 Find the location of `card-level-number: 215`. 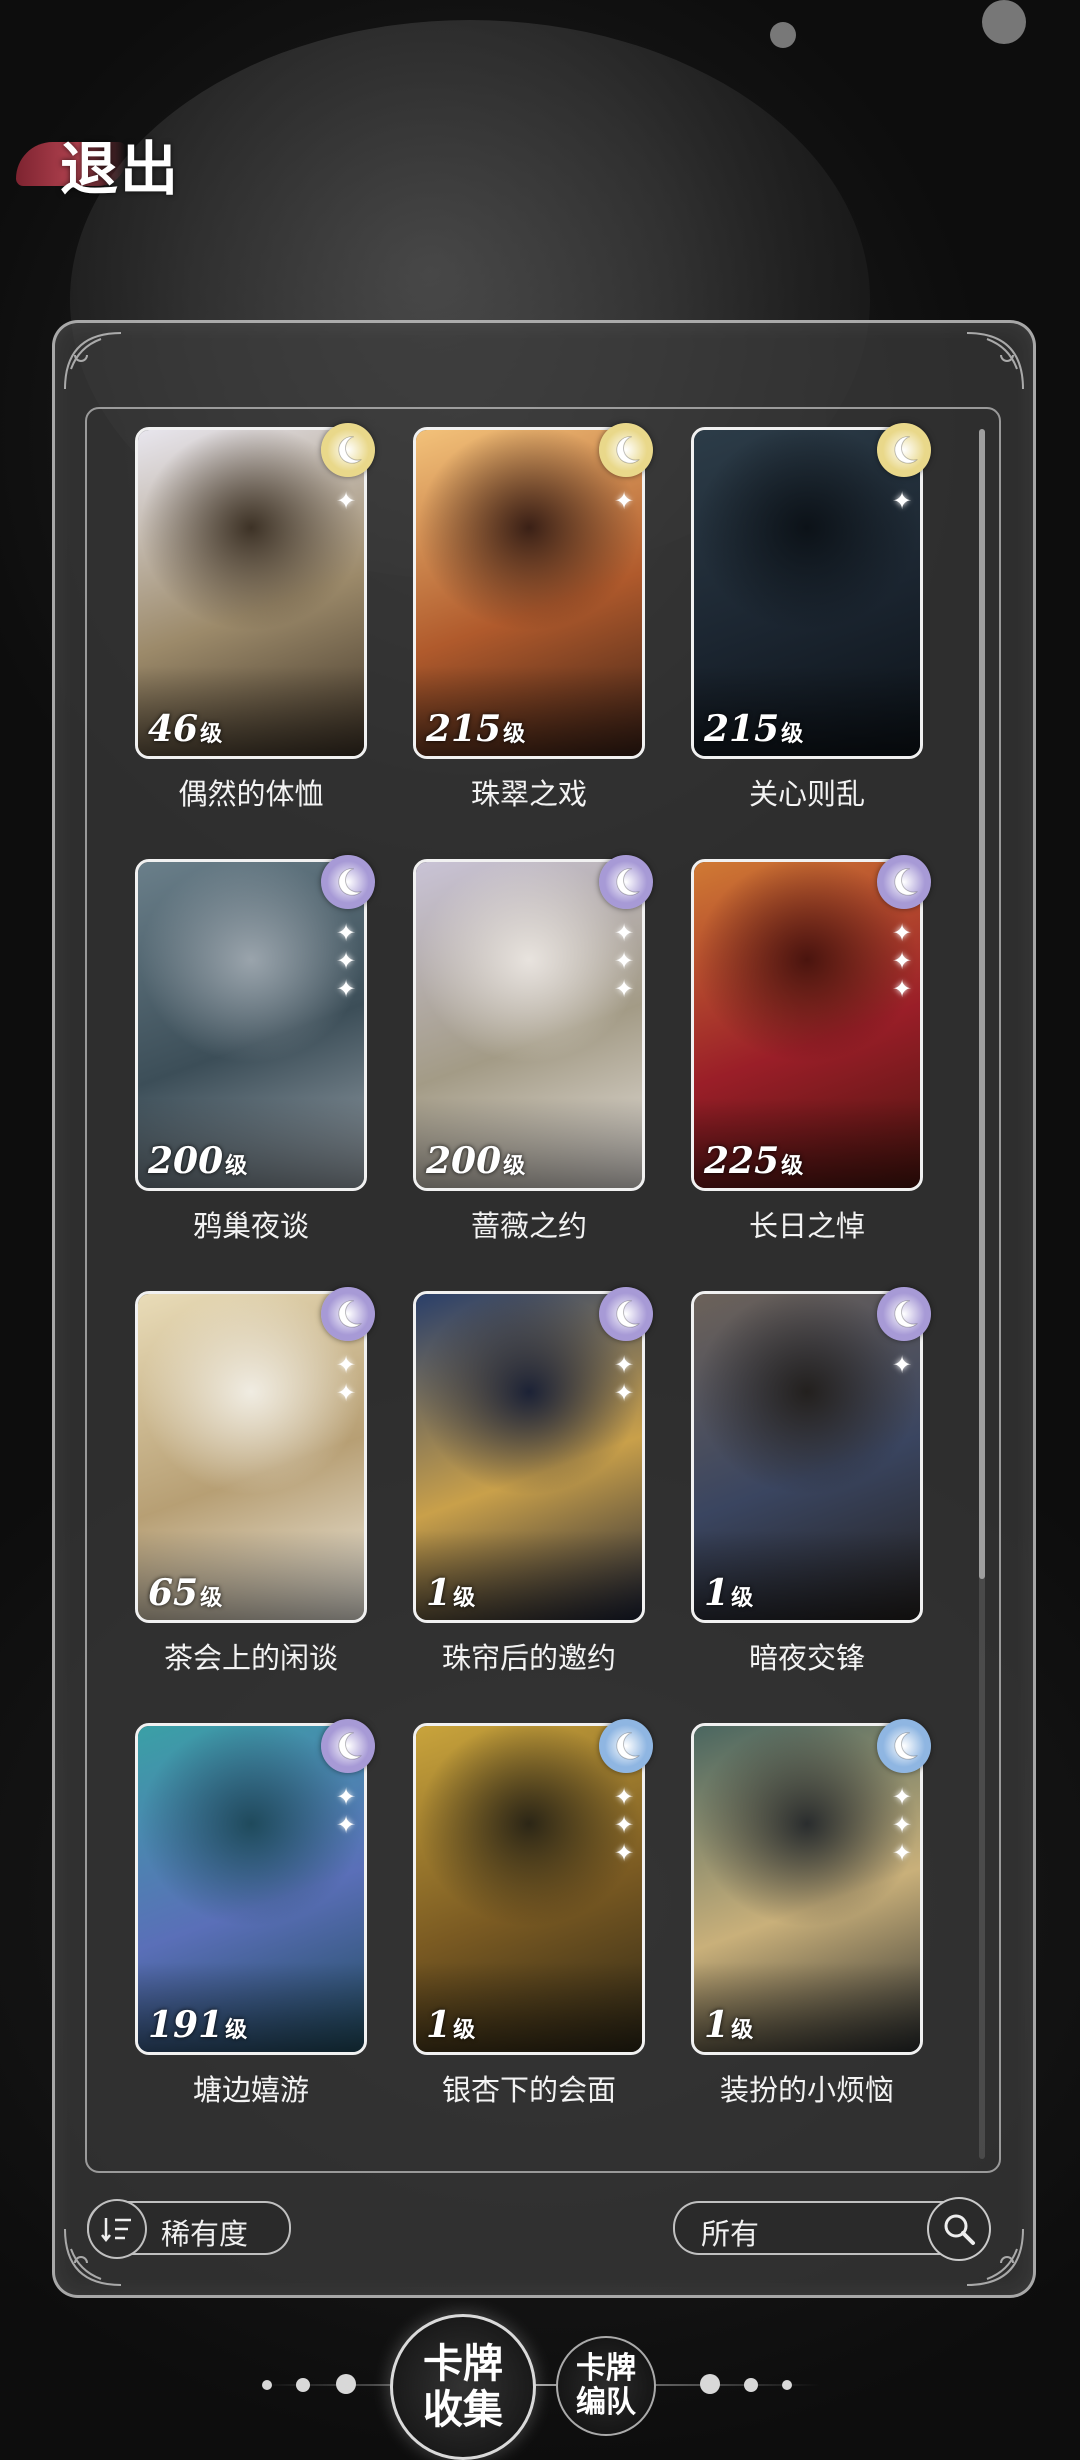

card-level-number: 215 is located at coordinates (464, 729).